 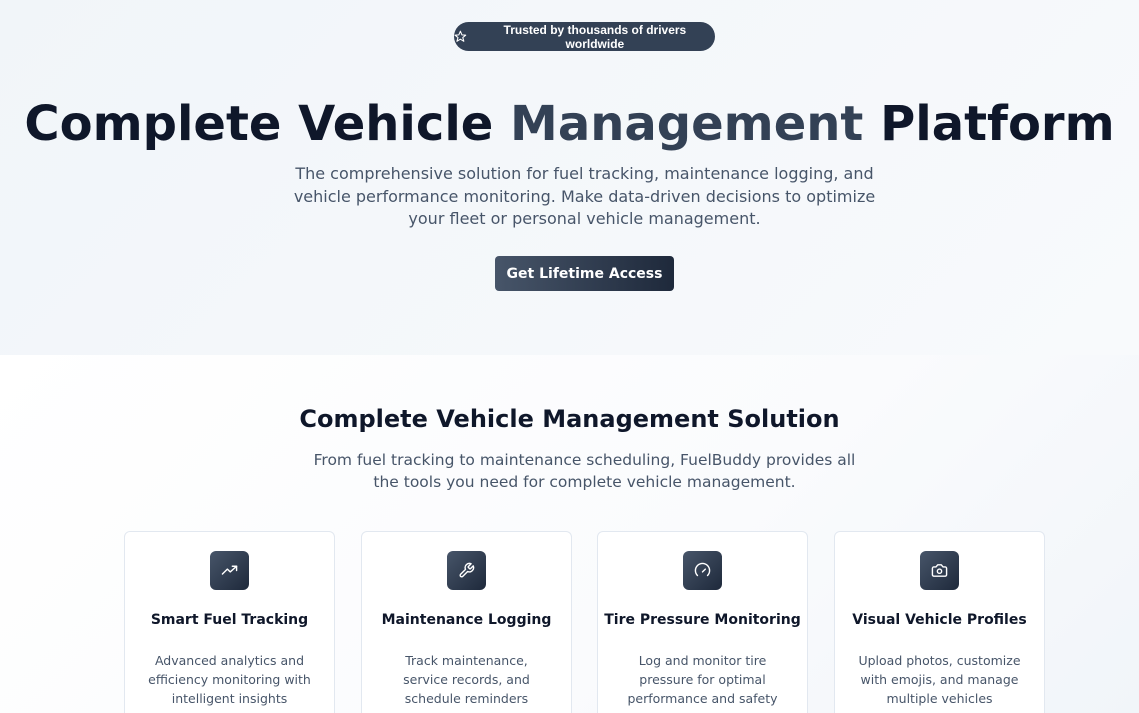 I want to click on wrench-icon, so click(x=467, y=570).